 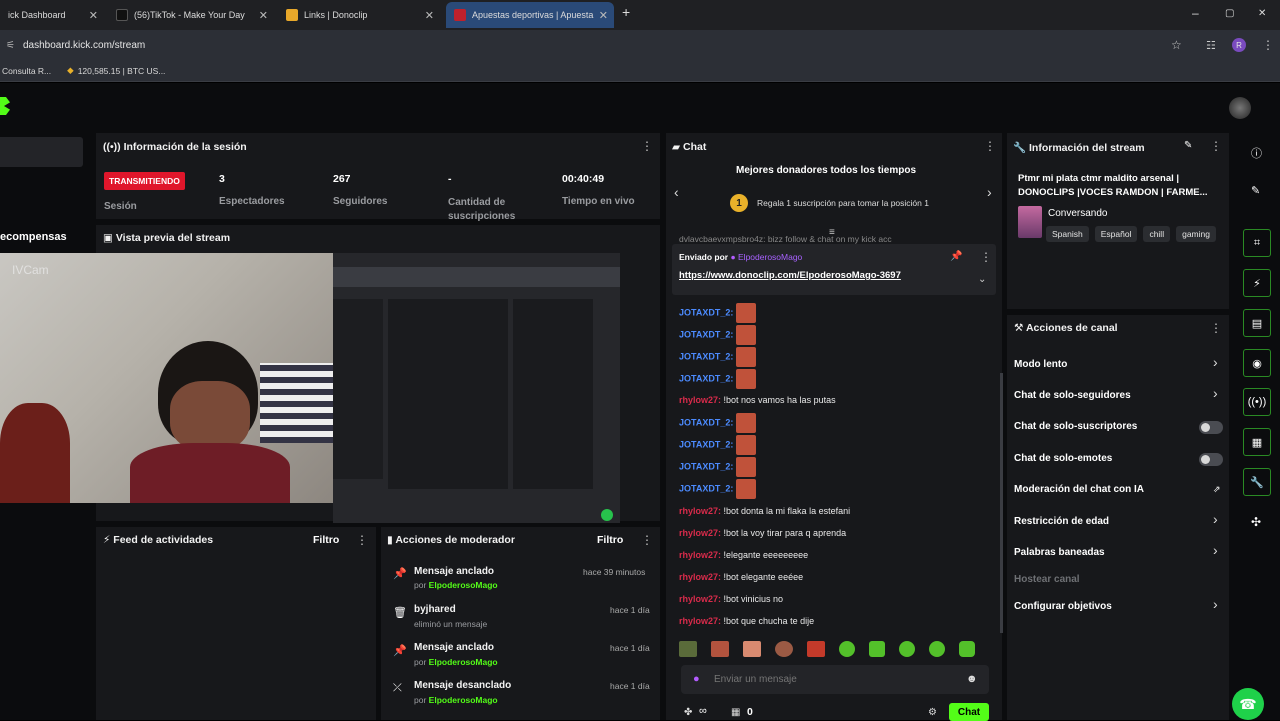 What do you see at coordinates (456, 662) in the screenshot?
I see `mod-action-sub: por ElpoderosoMago` at bounding box center [456, 662].